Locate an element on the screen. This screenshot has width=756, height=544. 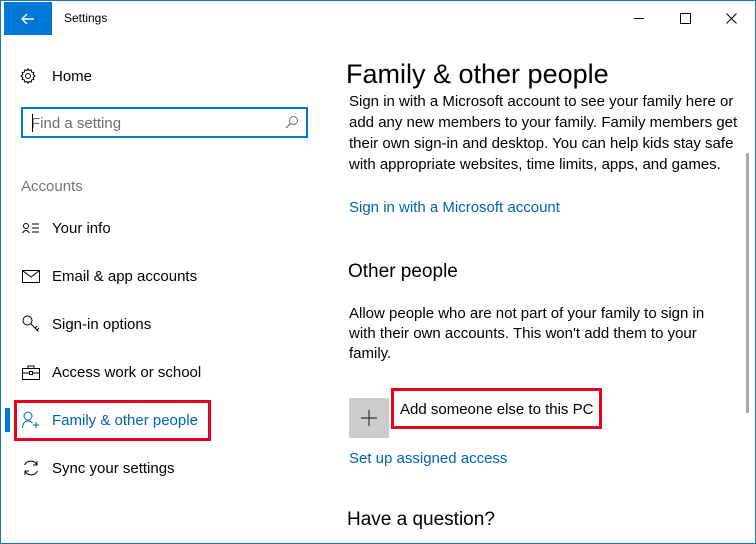
home-link: Home is located at coordinates (56, 76).